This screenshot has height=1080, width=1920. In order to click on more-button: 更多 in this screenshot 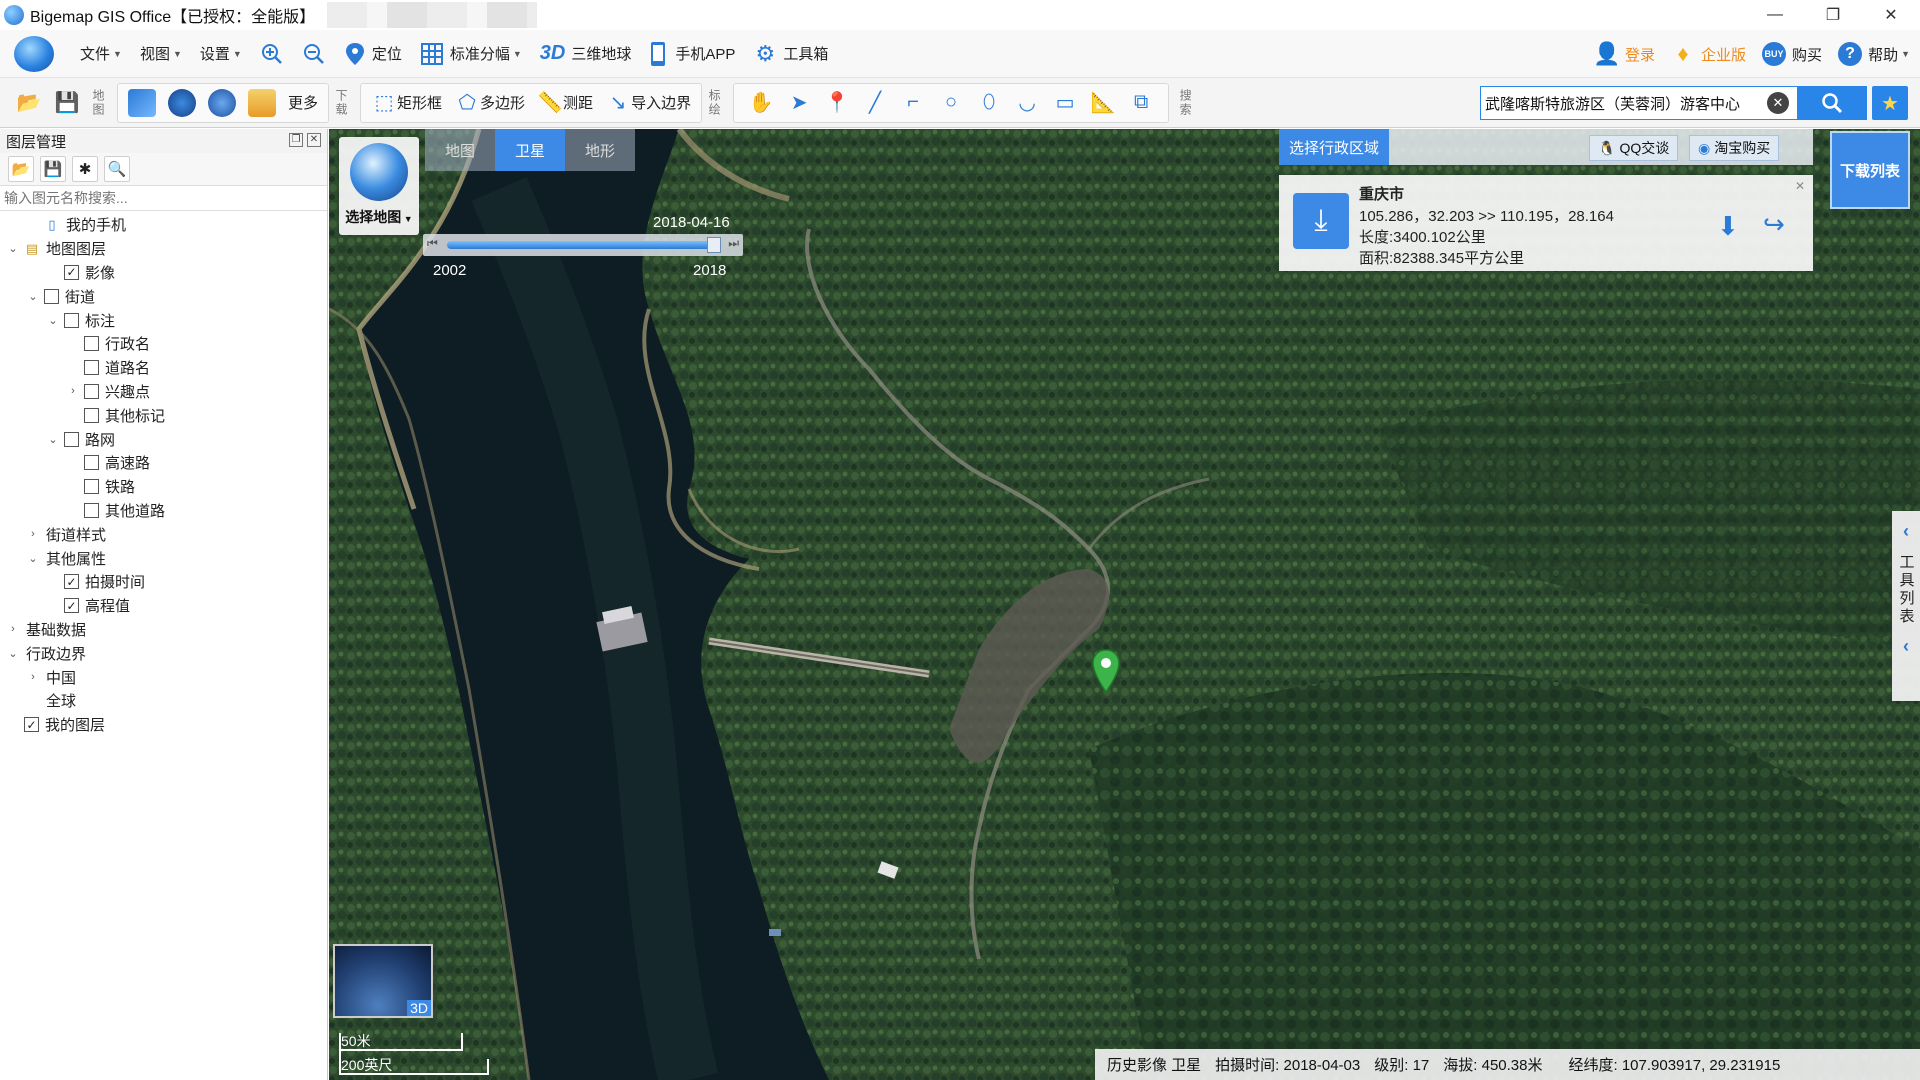, I will do `click(303, 103)`.